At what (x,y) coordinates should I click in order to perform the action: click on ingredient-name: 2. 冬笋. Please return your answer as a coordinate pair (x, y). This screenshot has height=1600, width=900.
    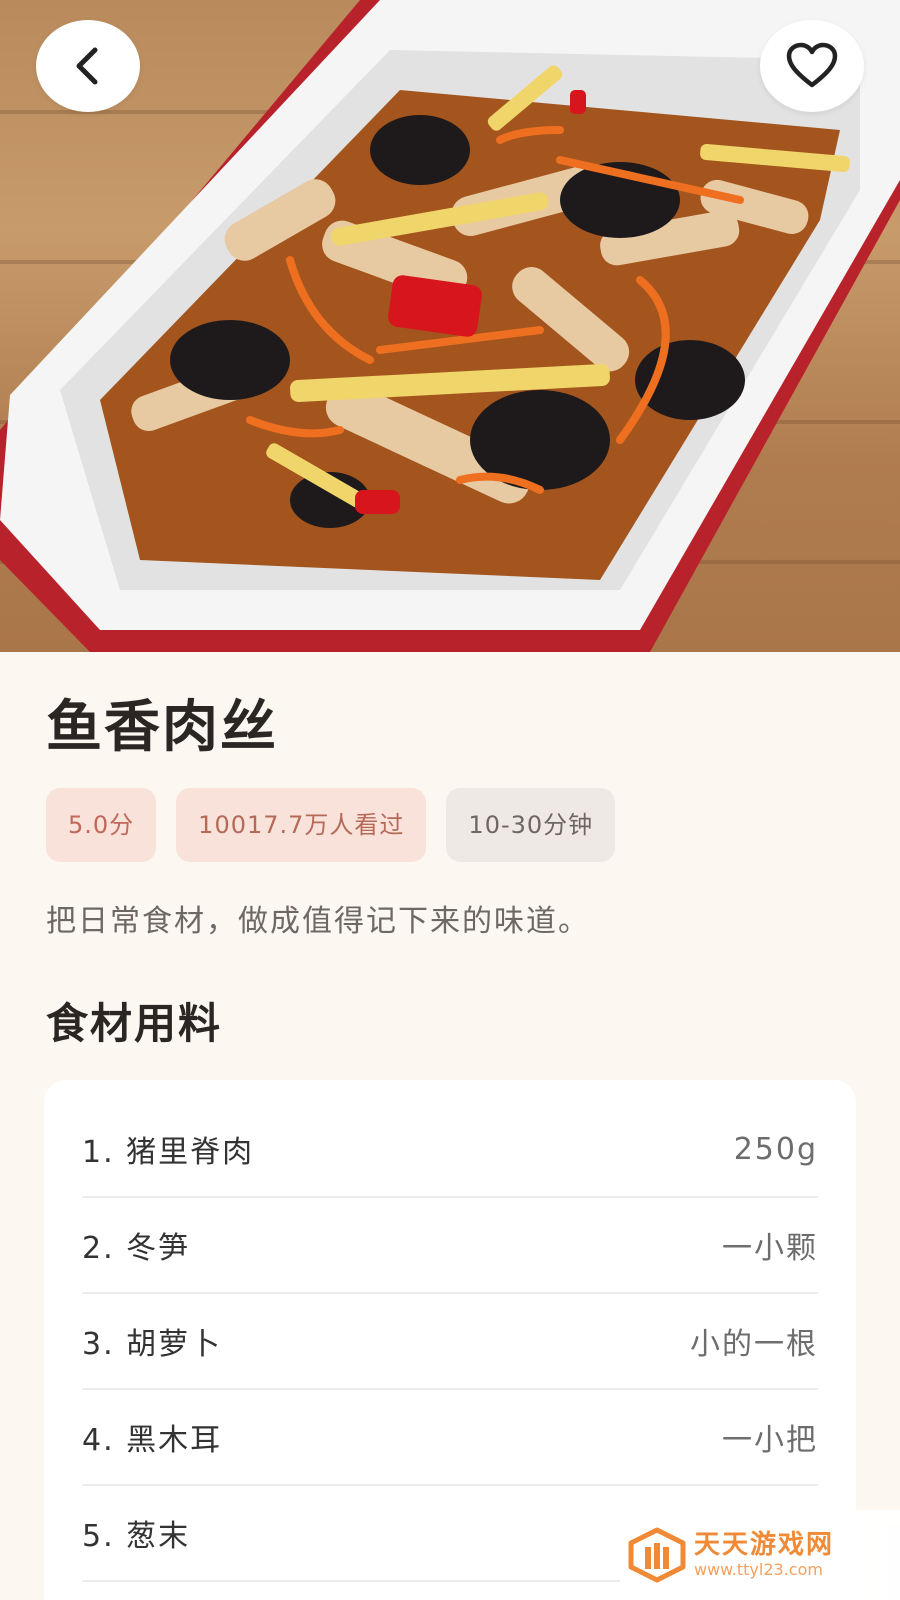
    Looking at the image, I should click on (136, 1248).